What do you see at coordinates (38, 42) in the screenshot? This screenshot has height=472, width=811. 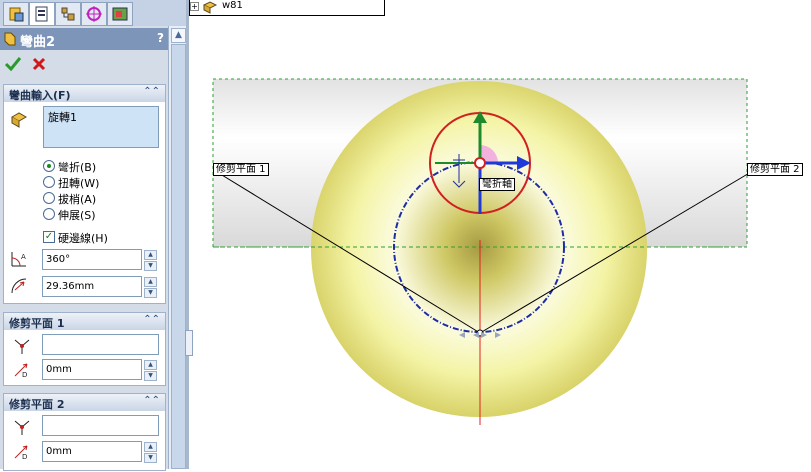 I see `feature-title: 彎曲2` at bounding box center [38, 42].